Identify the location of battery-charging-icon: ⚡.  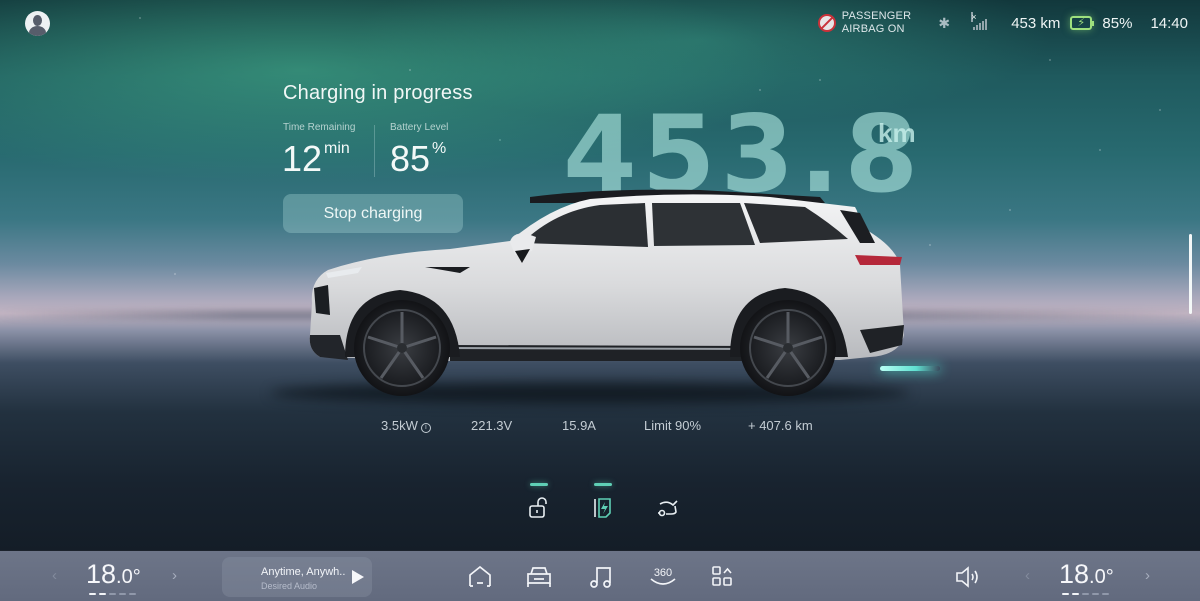
(1082, 23).